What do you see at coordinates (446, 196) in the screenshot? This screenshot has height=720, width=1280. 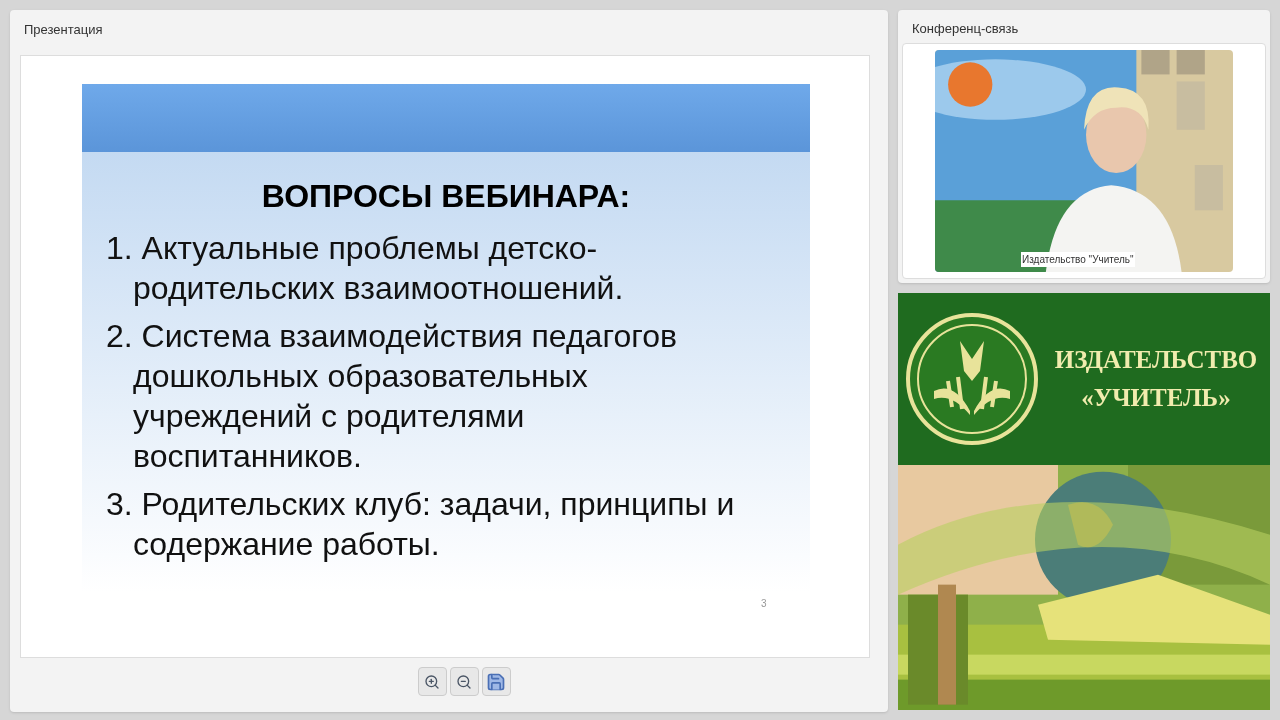 I see `slide-title: ВОПРОСЫ ВЕБИНАРА:` at bounding box center [446, 196].